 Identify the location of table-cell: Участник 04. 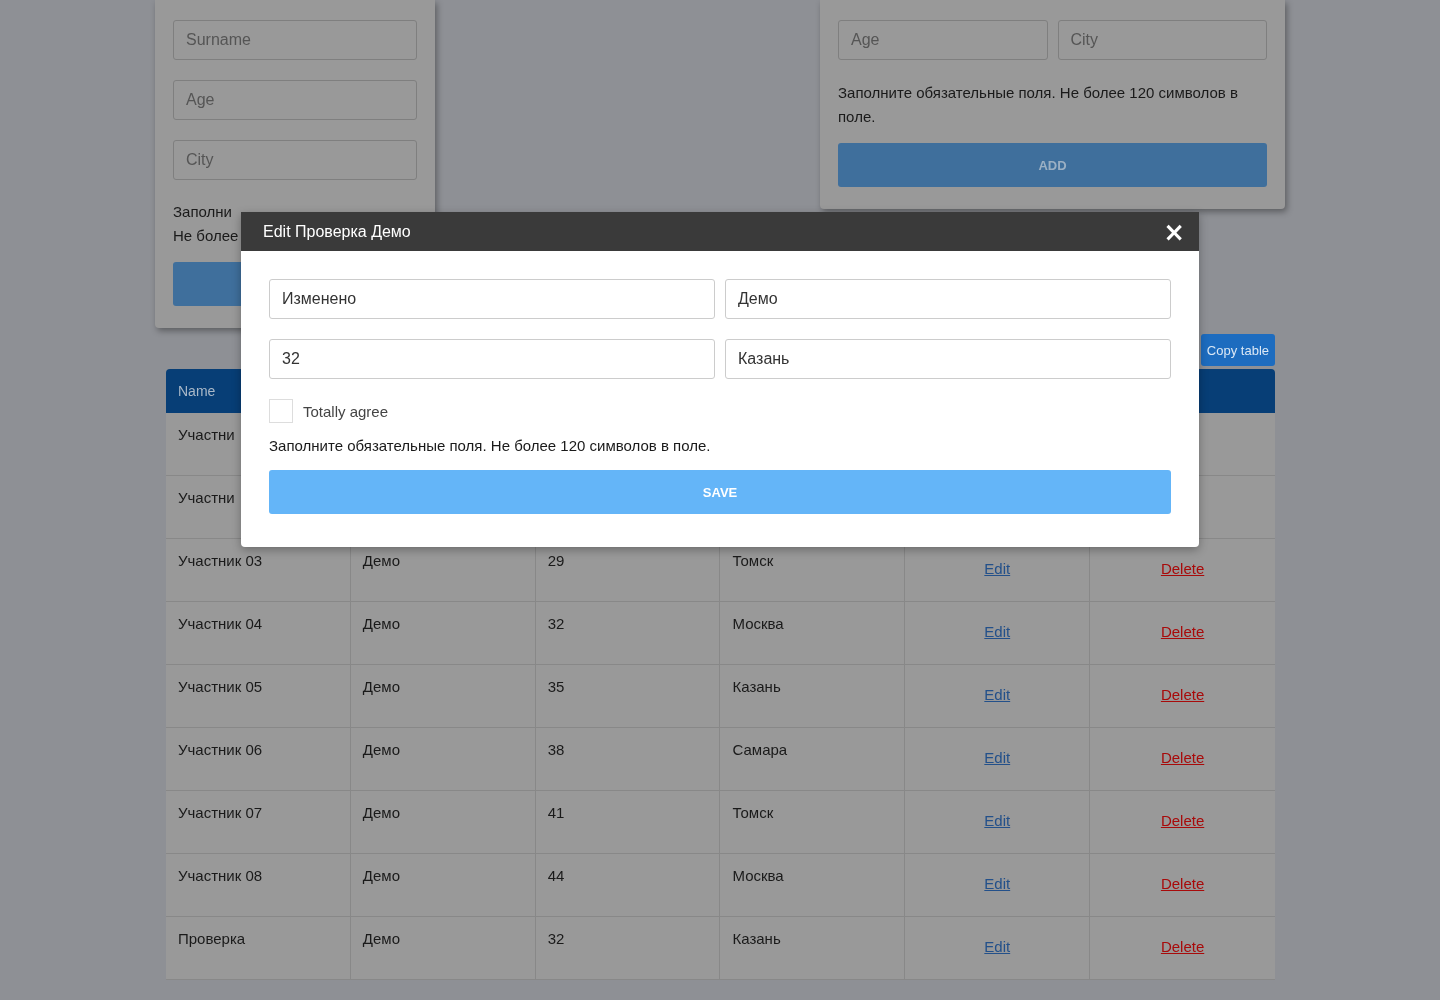
(220, 623).